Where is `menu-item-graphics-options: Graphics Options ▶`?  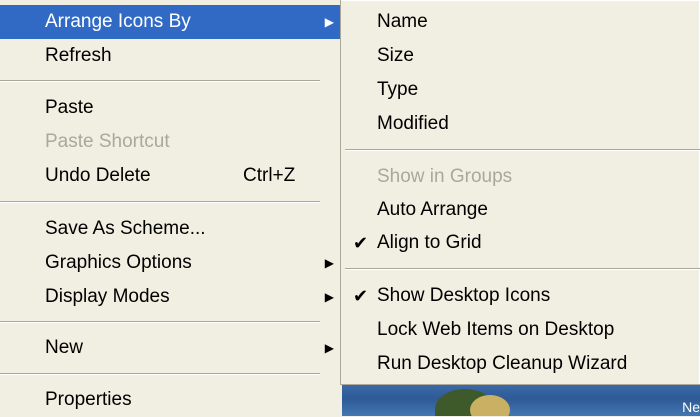 menu-item-graphics-options: Graphics Options ▶ is located at coordinates (171, 263).